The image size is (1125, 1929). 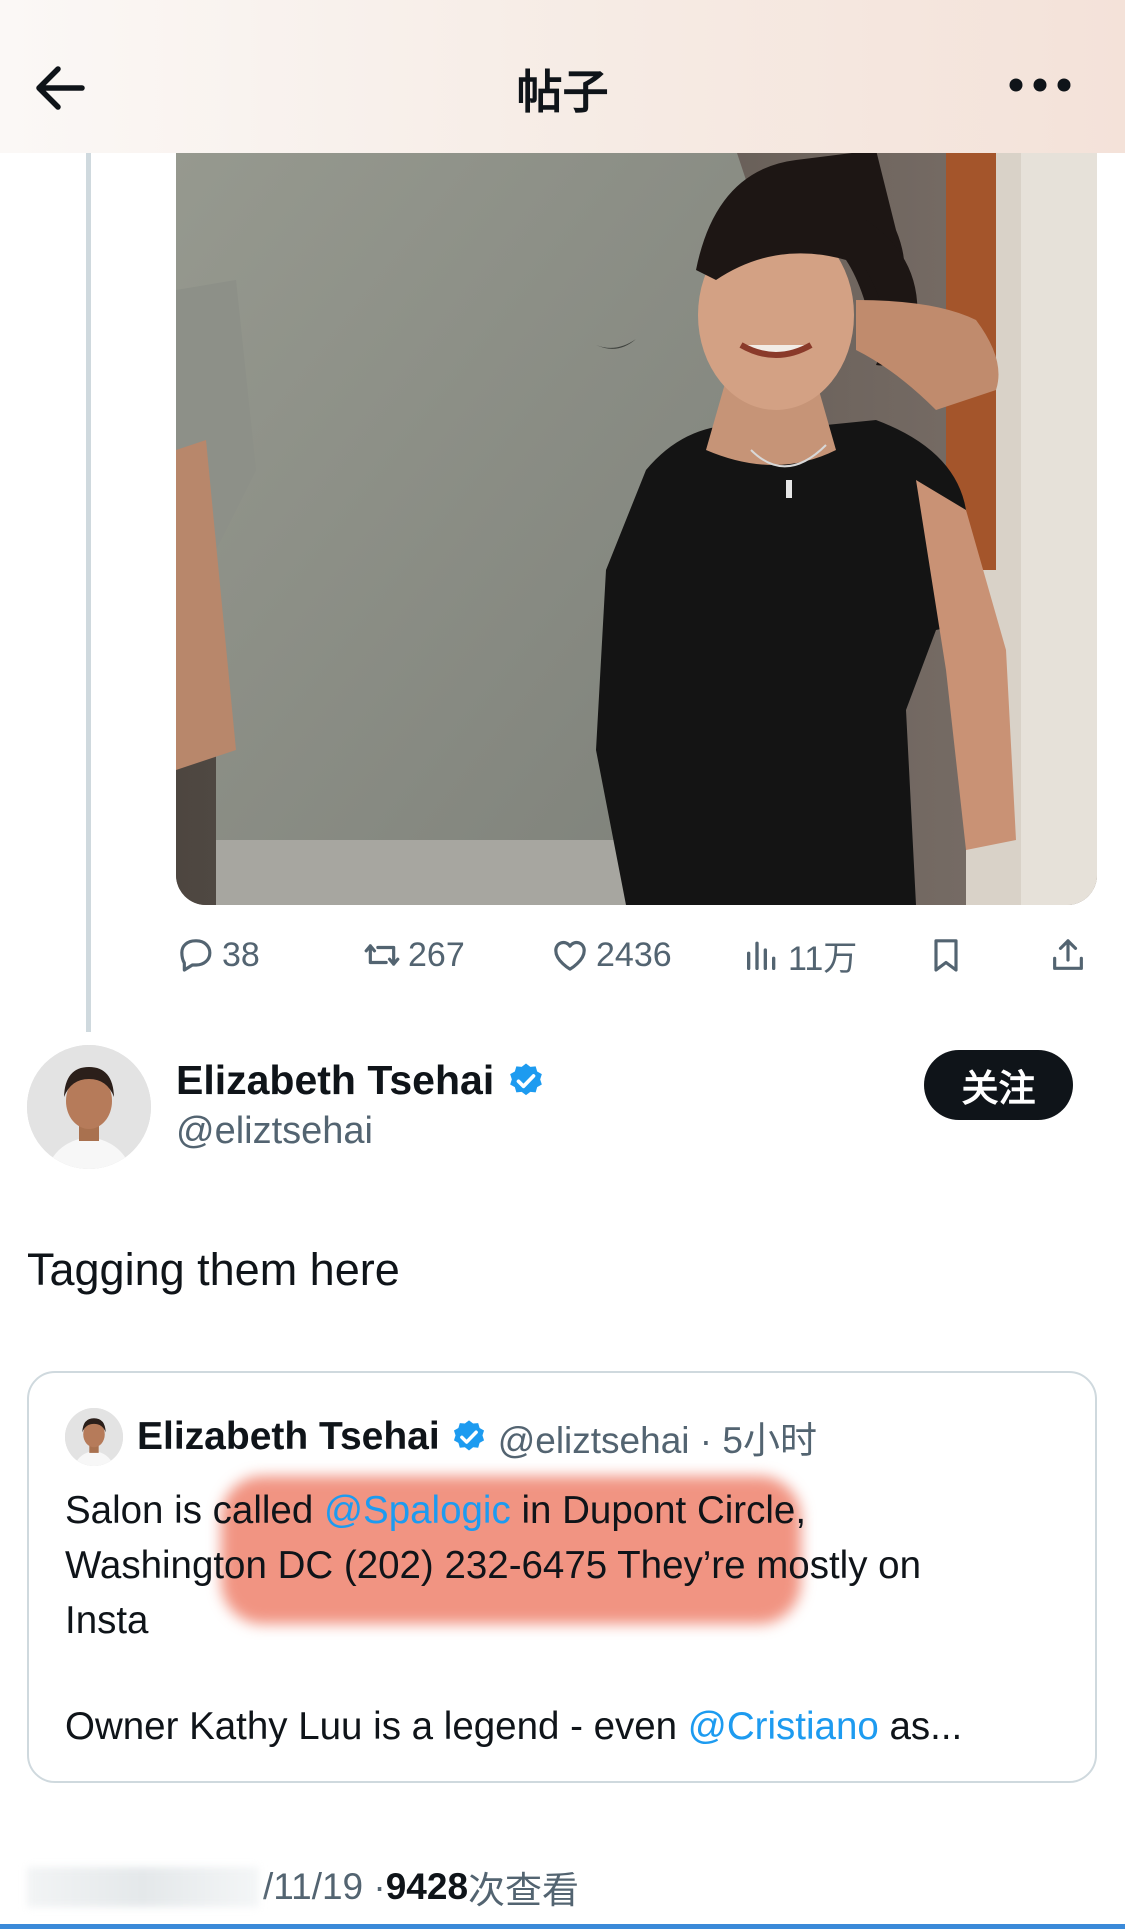 I want to click on quoted-handle-time: @eliztsehai · 5小时, so click(x=657, y=1440).